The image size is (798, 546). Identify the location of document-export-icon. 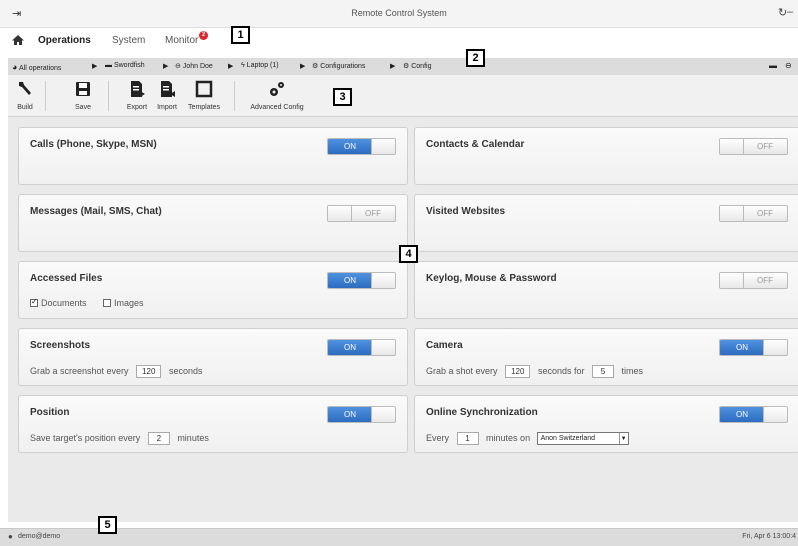
(138, 89).